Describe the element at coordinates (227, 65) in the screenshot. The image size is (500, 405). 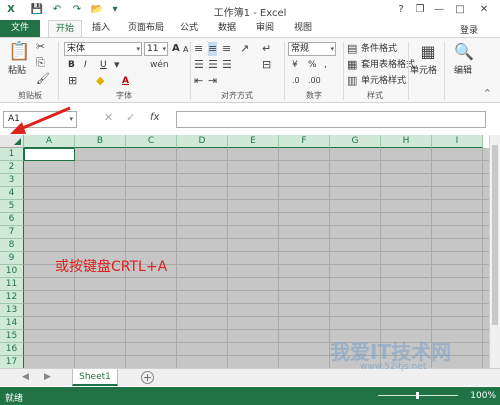
I see `align-right-icon: ☰` at that location.